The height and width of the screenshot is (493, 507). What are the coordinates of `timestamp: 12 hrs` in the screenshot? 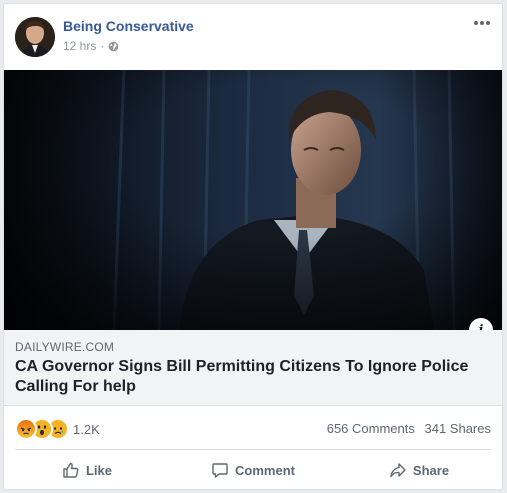 It's located at (79, 46).